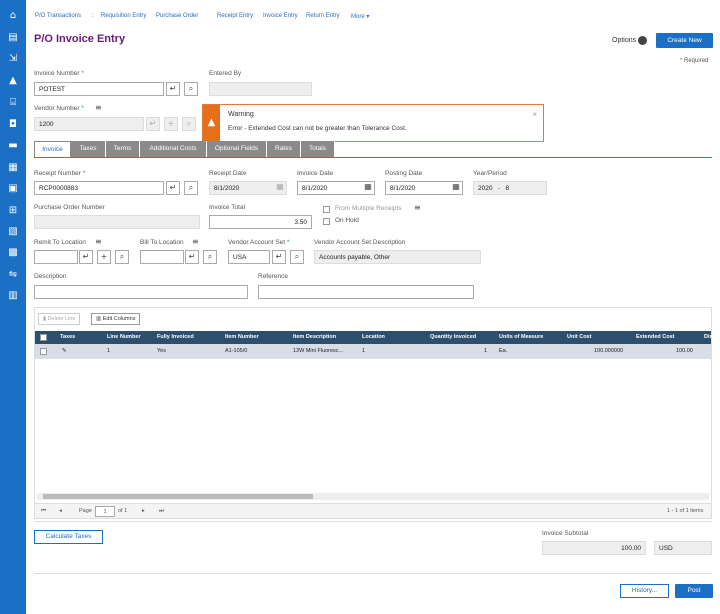 Image resolution: width=720 pixels, height=614 pixels. I want to click on create-new-button: Create New, so click(684, 40).